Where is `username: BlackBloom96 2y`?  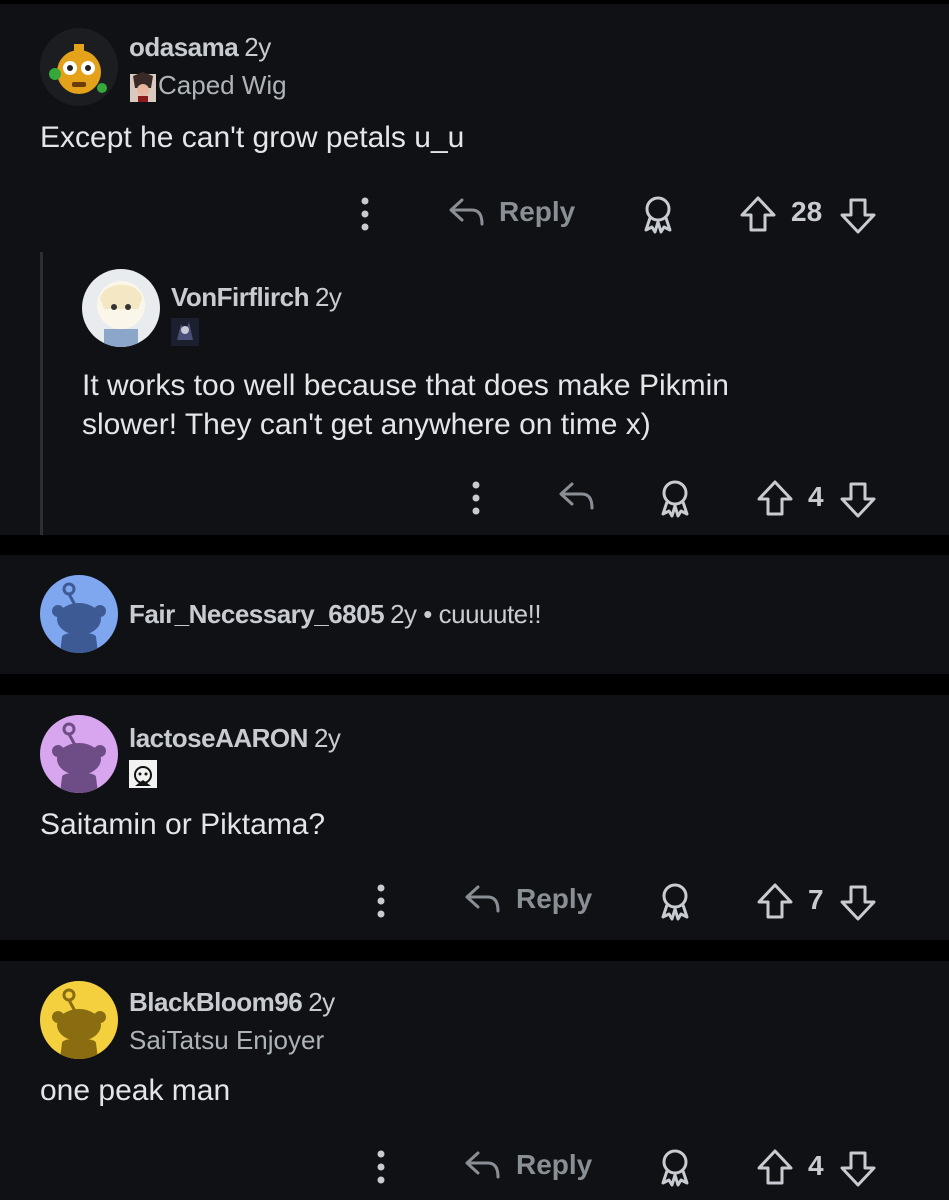
username: BlackBloom96 2y is located at coordinates (232, 1002).